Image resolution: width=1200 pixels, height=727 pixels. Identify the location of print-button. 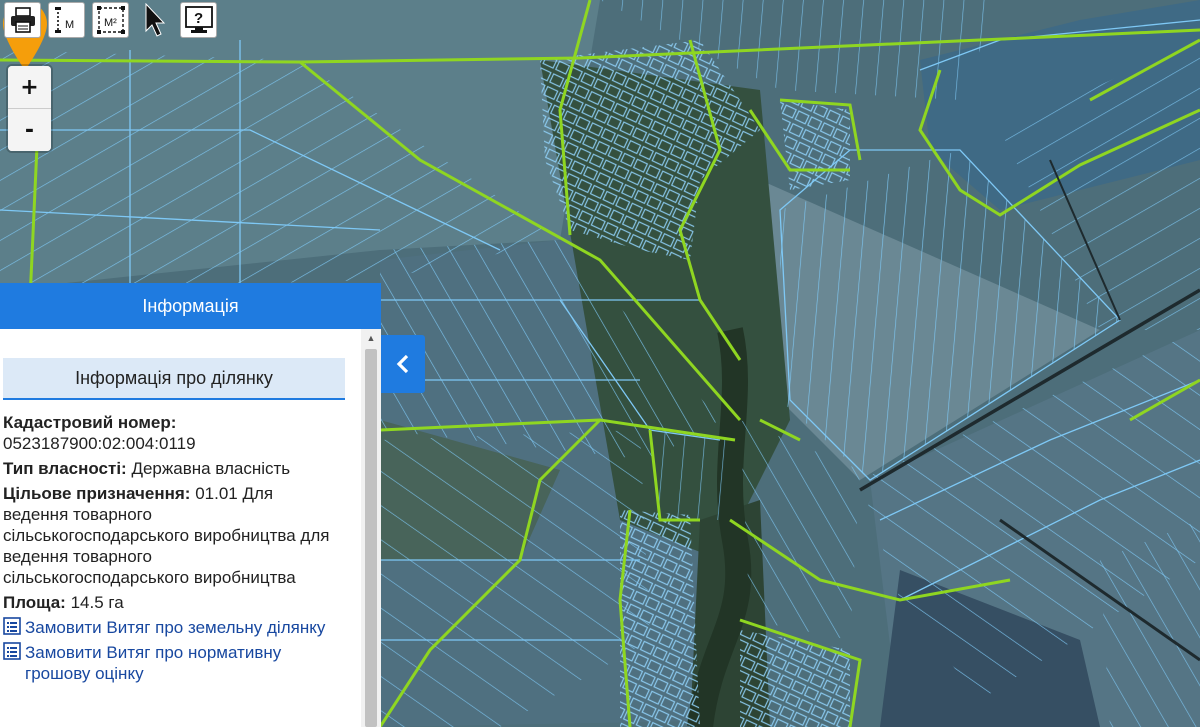
(22, 20).